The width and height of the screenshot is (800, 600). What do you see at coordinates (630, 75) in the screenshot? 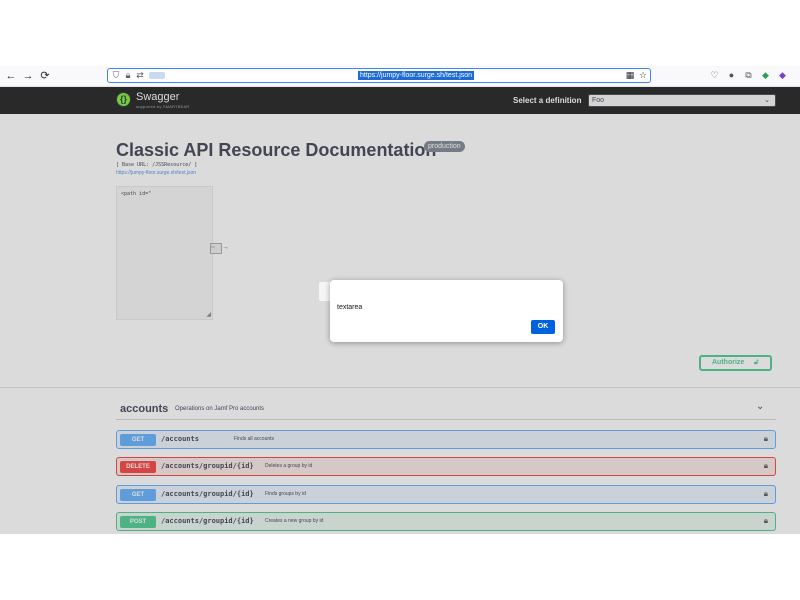
I see `extensions-grid-icon: ▦` at bounding box center [630, 75].